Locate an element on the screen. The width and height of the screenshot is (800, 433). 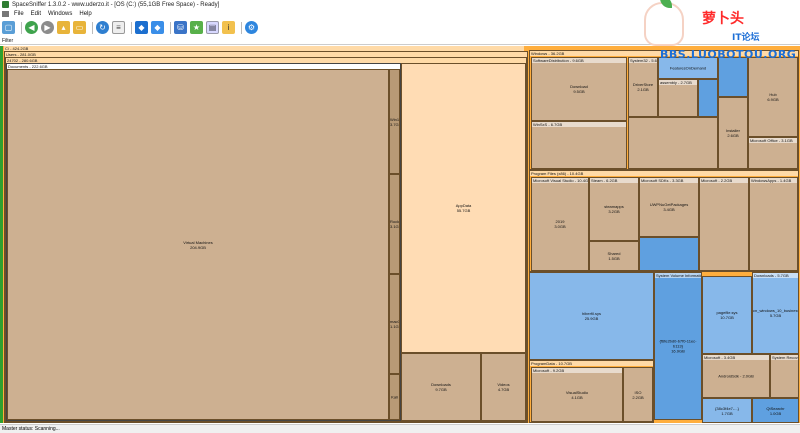
hiberfil-file: hiberfil.sys 25.9GB is located at coordinates (591, 316).